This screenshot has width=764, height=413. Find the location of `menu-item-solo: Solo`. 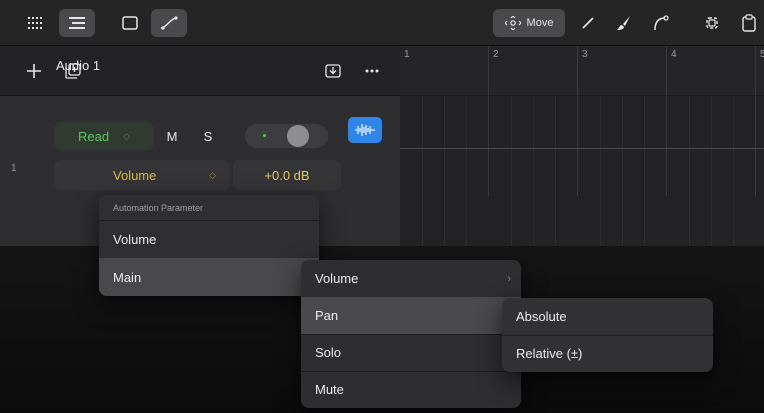

menu-item-solo: Solo is located at coordinates (411, 352).